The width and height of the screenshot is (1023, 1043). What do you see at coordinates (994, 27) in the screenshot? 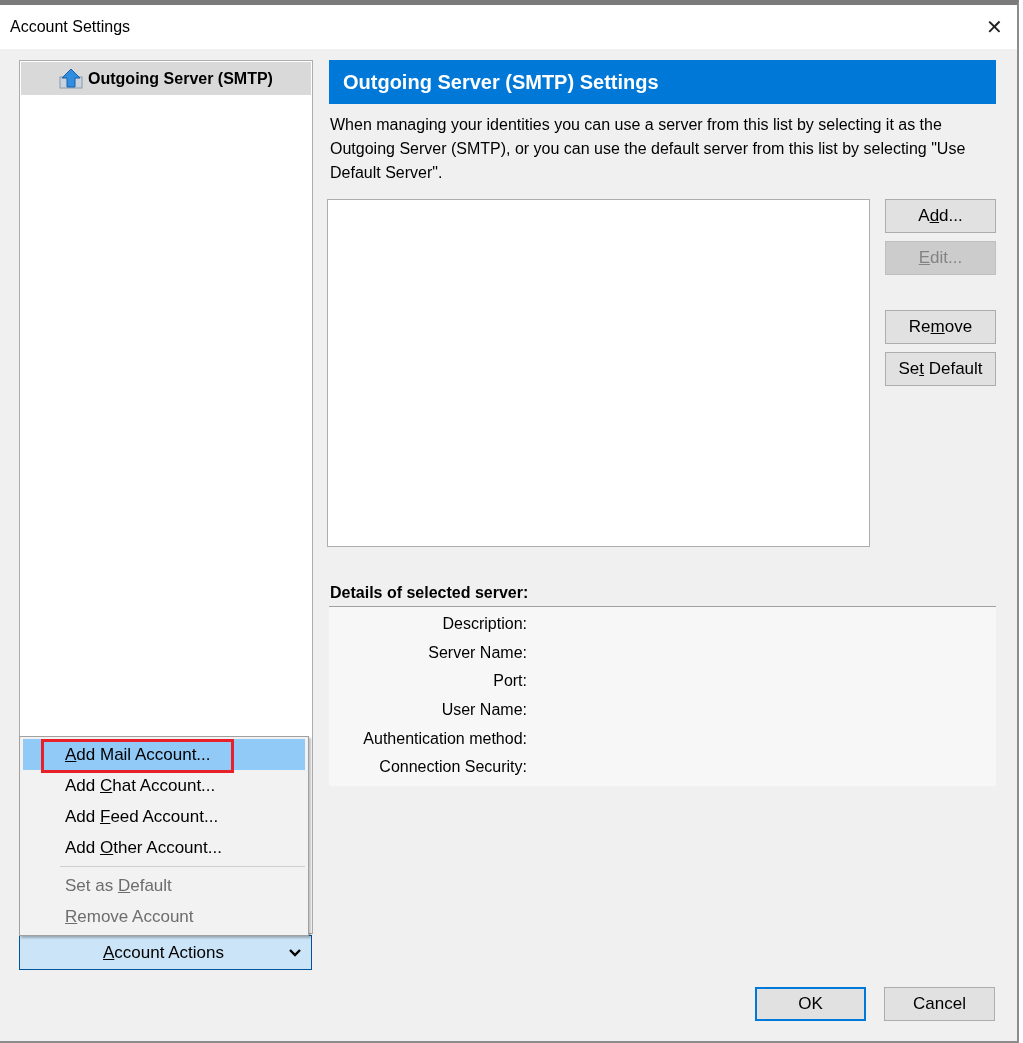
I see `close-button: ✕` at bounding box center [994, 27].